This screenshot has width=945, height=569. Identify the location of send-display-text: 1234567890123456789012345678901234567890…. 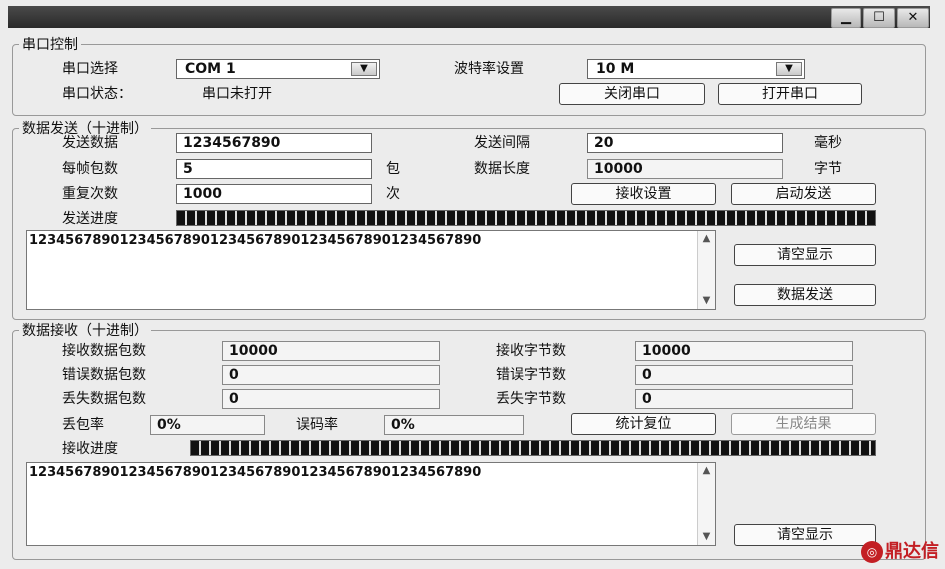
(255, 240).